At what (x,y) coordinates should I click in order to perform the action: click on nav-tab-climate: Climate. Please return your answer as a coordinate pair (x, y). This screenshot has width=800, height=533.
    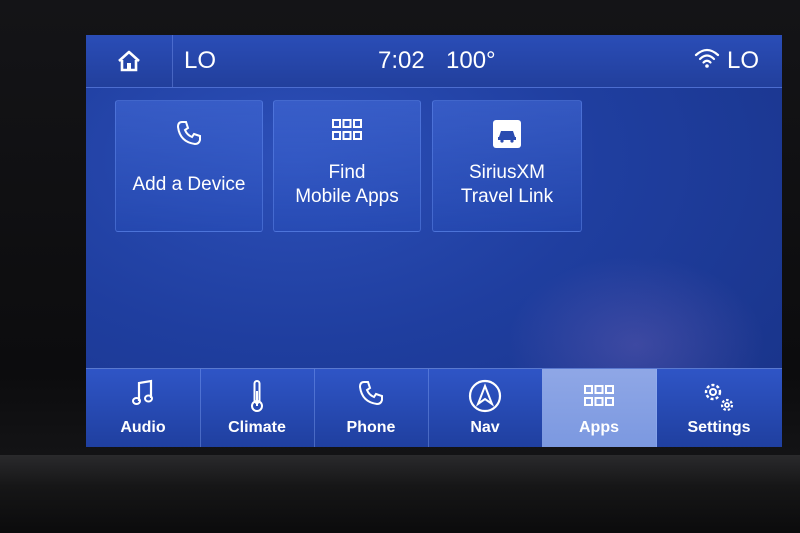
    Looking at the image, I should click on (257, 408).